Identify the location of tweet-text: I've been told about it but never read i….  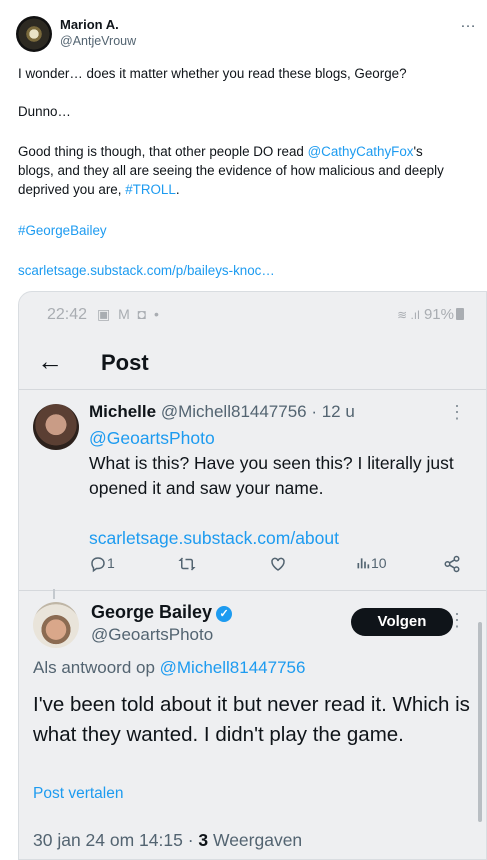
(251, 719).